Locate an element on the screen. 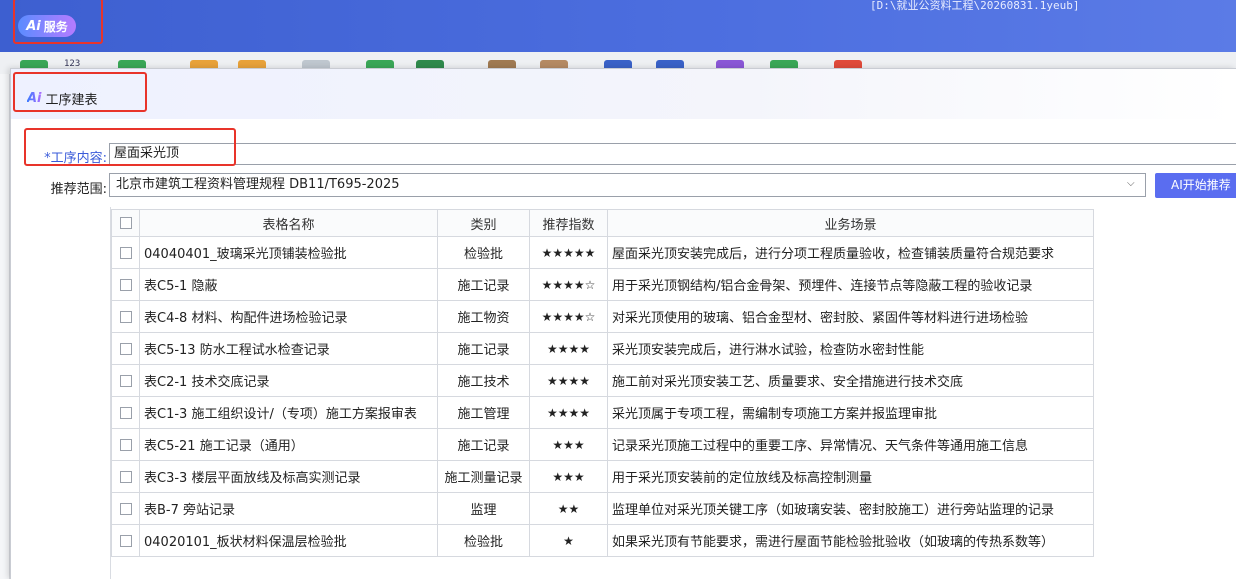 Image resolution: width=1236 pixels, height=579 pixels. select-all-checkbox is located at coordinates (125, 223).